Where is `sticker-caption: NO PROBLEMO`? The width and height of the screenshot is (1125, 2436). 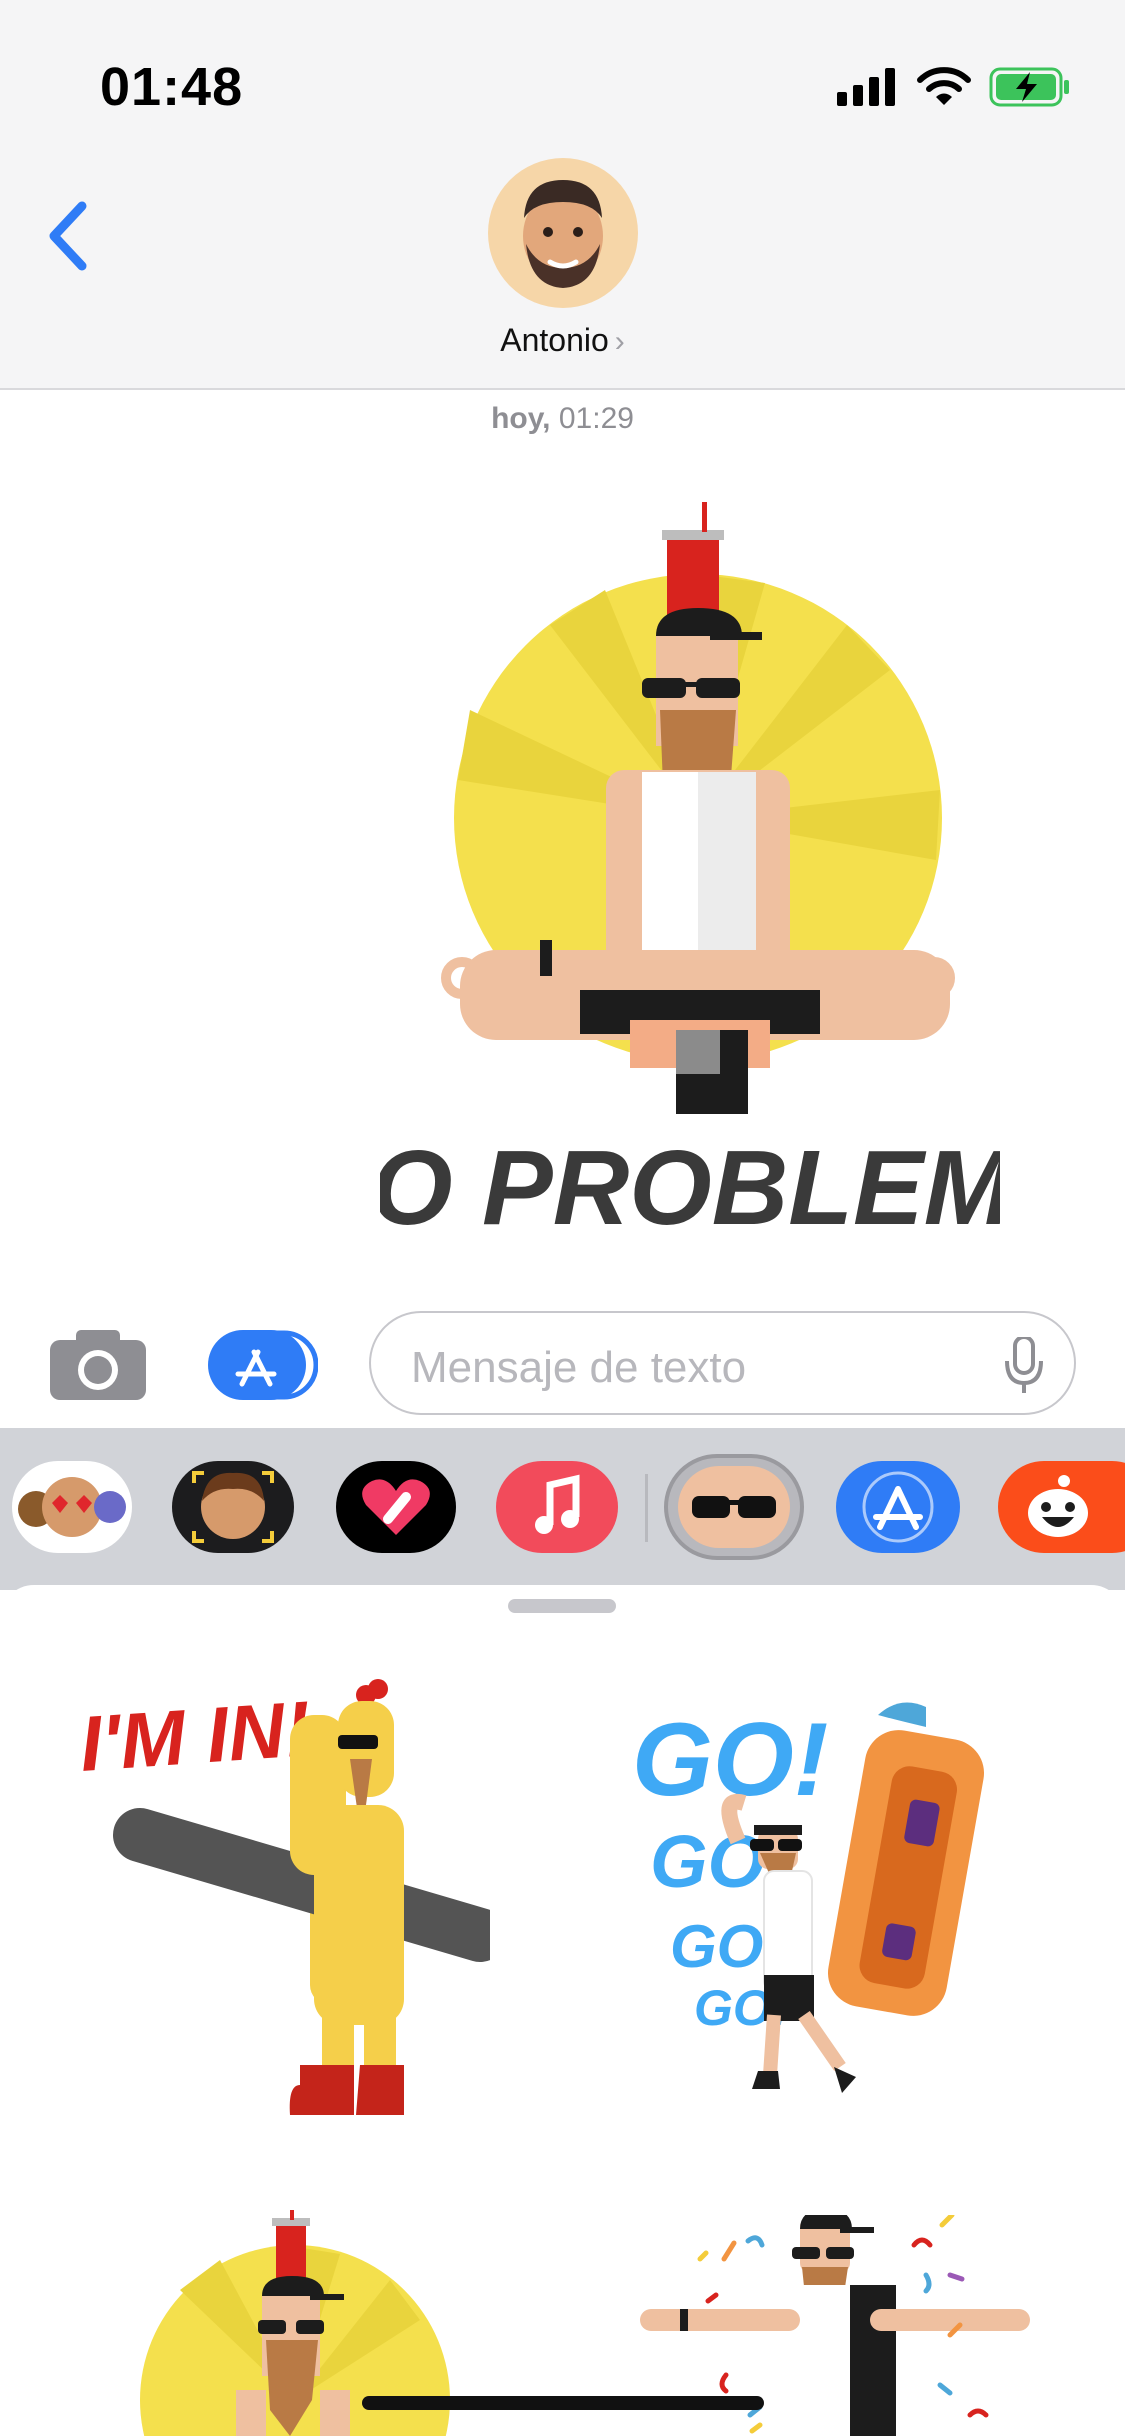 sticker-caption: NO PROBLEMO is located at coordinates (690, 1188).